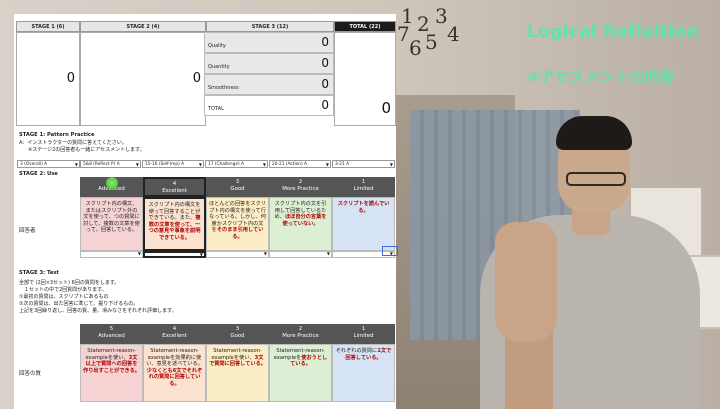 The image size is (720, 409). What do you see at coordinates (223, 88) in the screenshot?
I see `score-row-label: Smoothness` at bounding box center [223, 88].